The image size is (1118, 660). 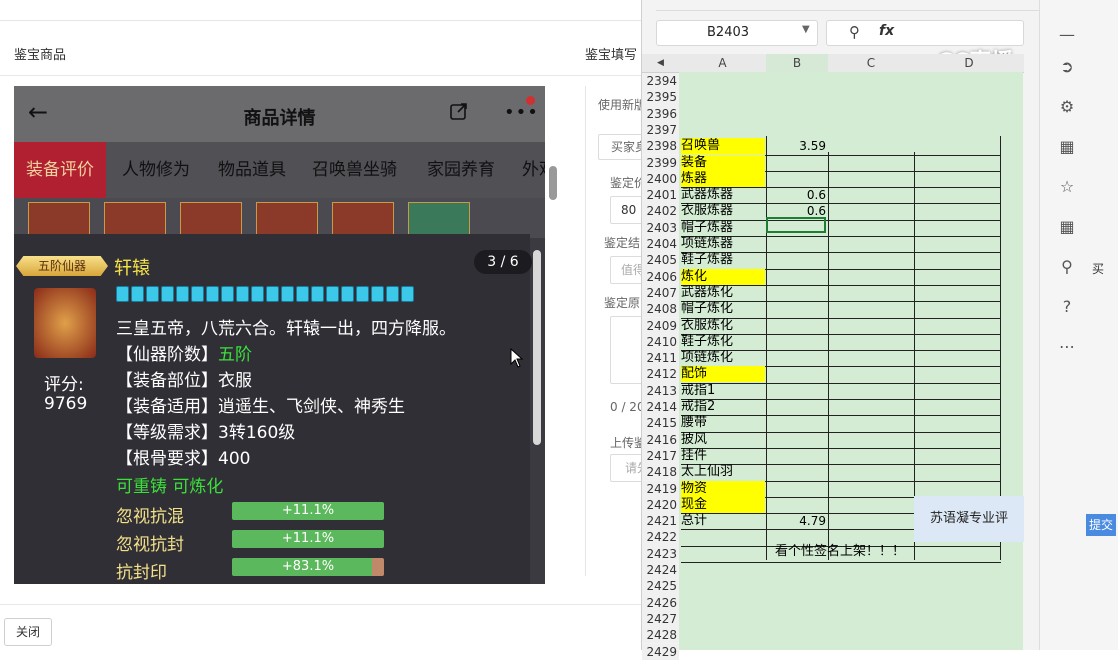 What do you see at coordinates (723, 178) in the screenshot?
I see `cell-a: 炼器` at bounding box center [723, 178].